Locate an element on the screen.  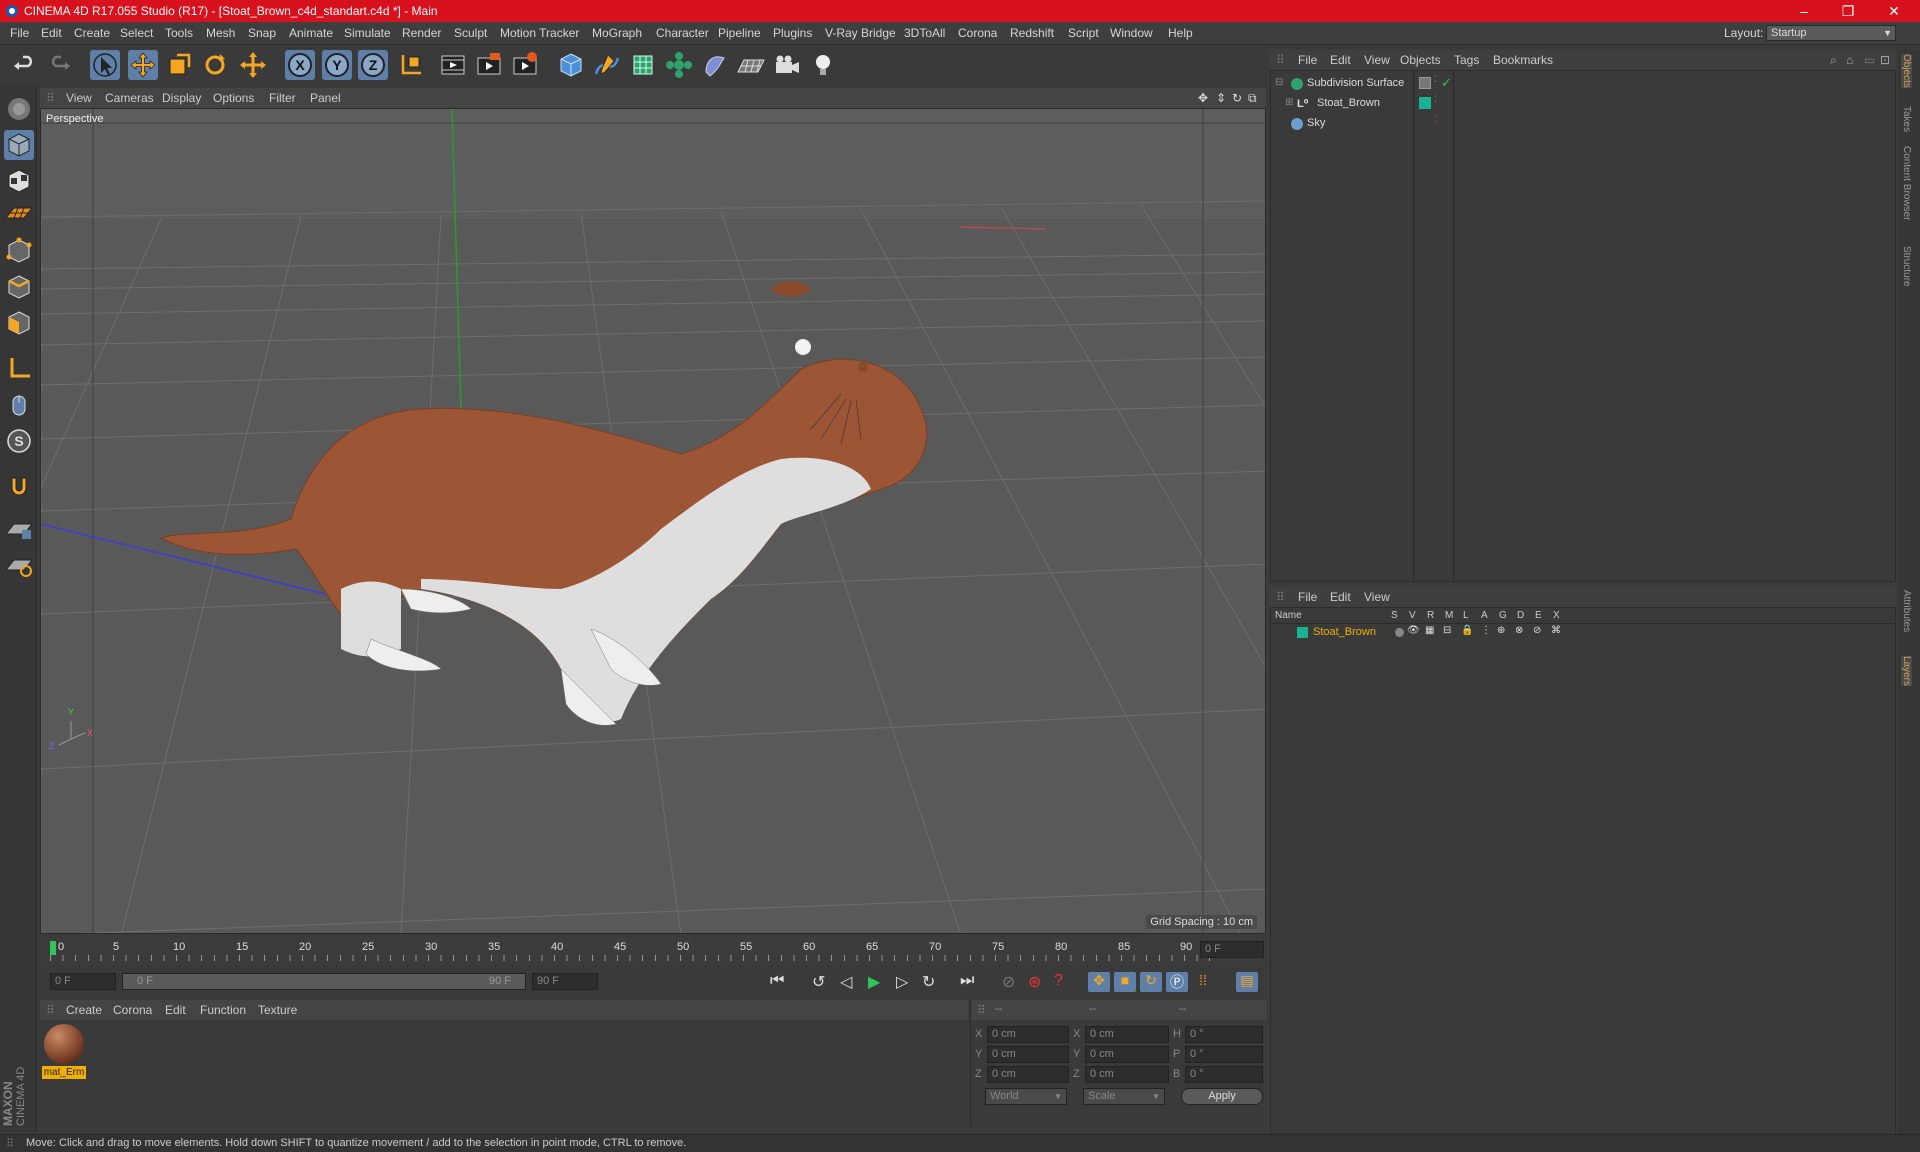
coordinate-system-button is located at coordinates (411, 65).